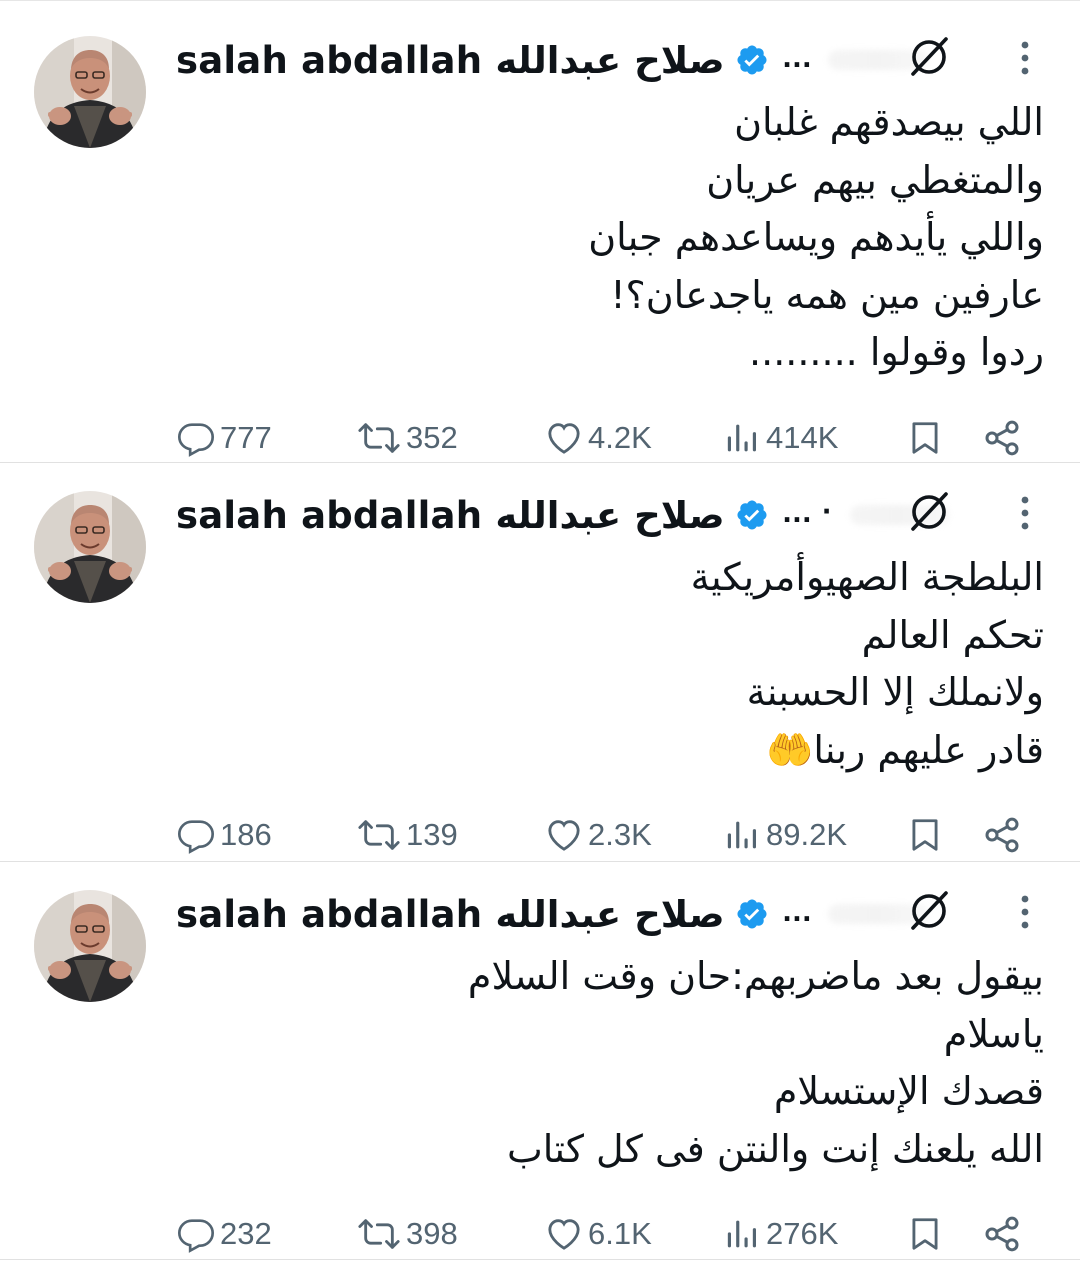 This screenshot has height=1276, width=1080. What do you see at coordinates (540, 3) in the screenshot?
I see `top-divider` at bounding box center [540, 3].